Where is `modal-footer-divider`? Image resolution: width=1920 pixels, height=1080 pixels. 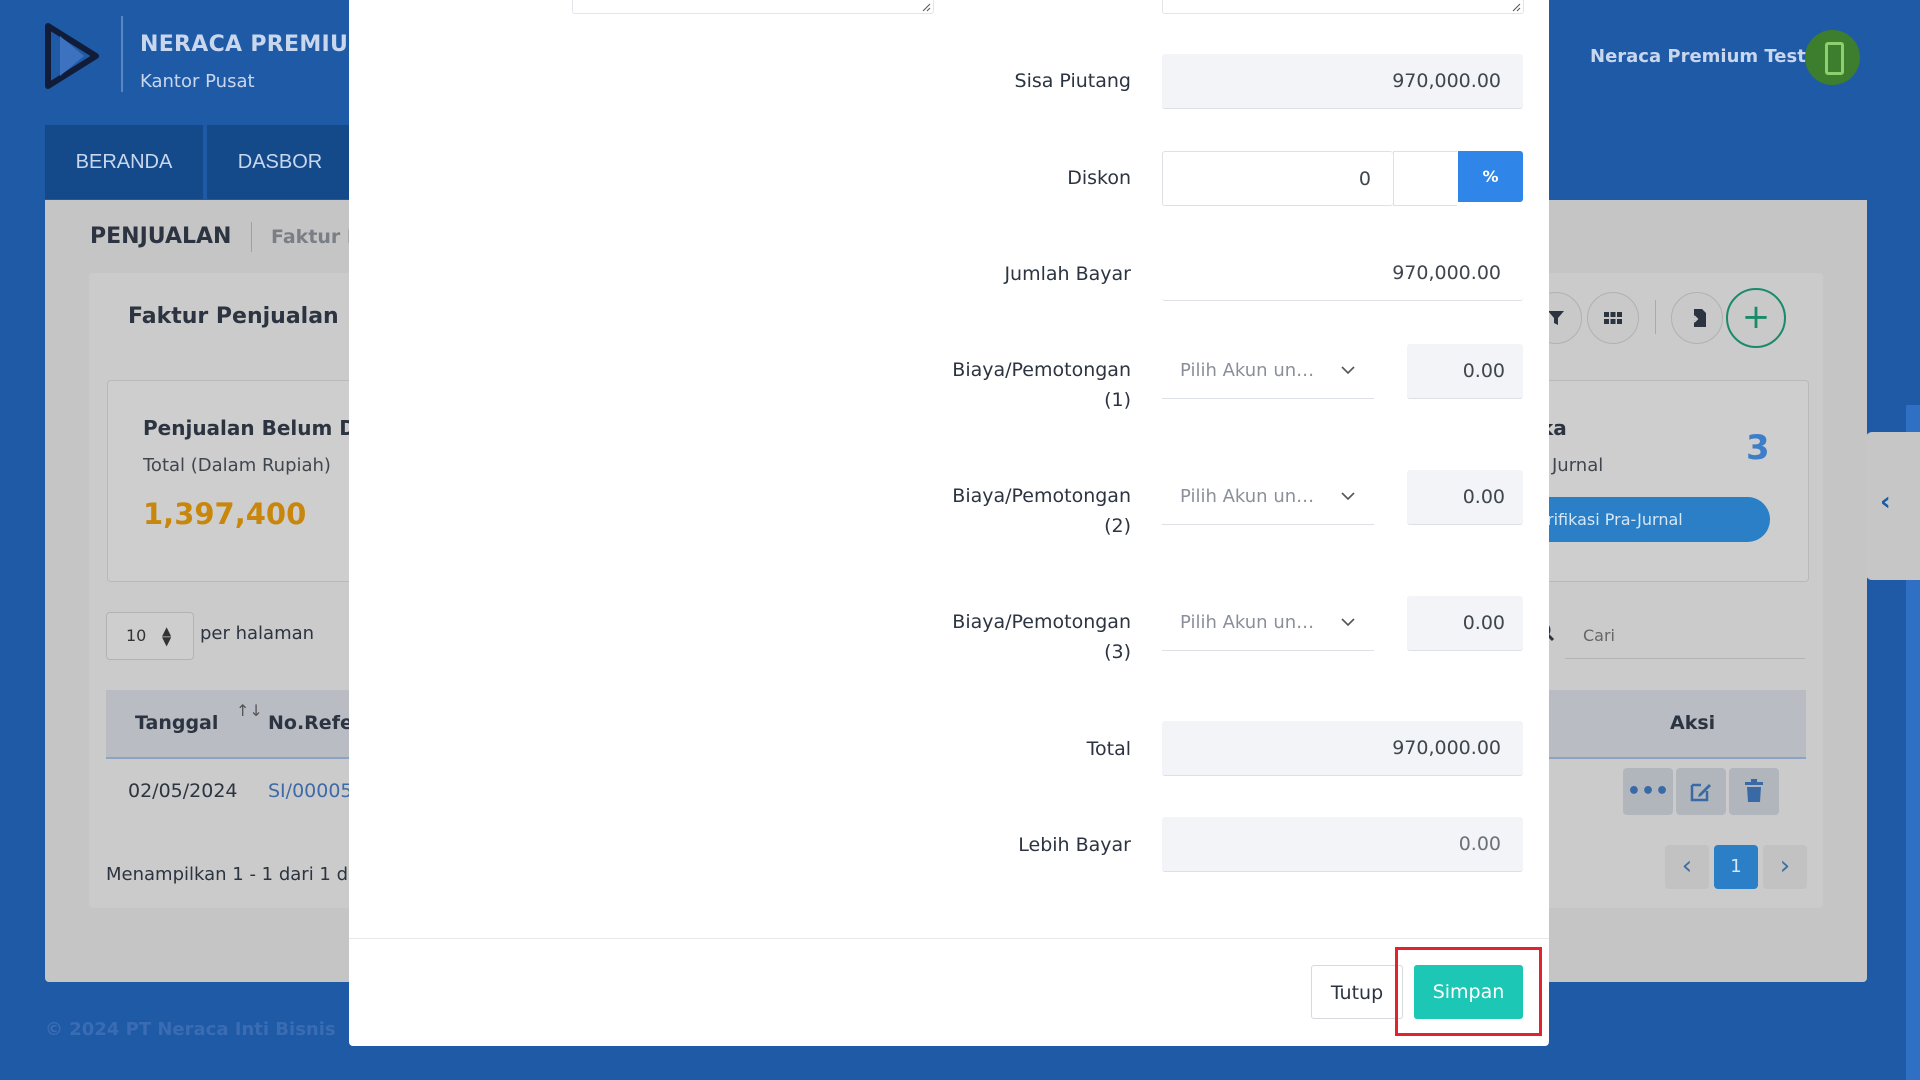 modal-footer-divider is located at coordinates (949, 938).